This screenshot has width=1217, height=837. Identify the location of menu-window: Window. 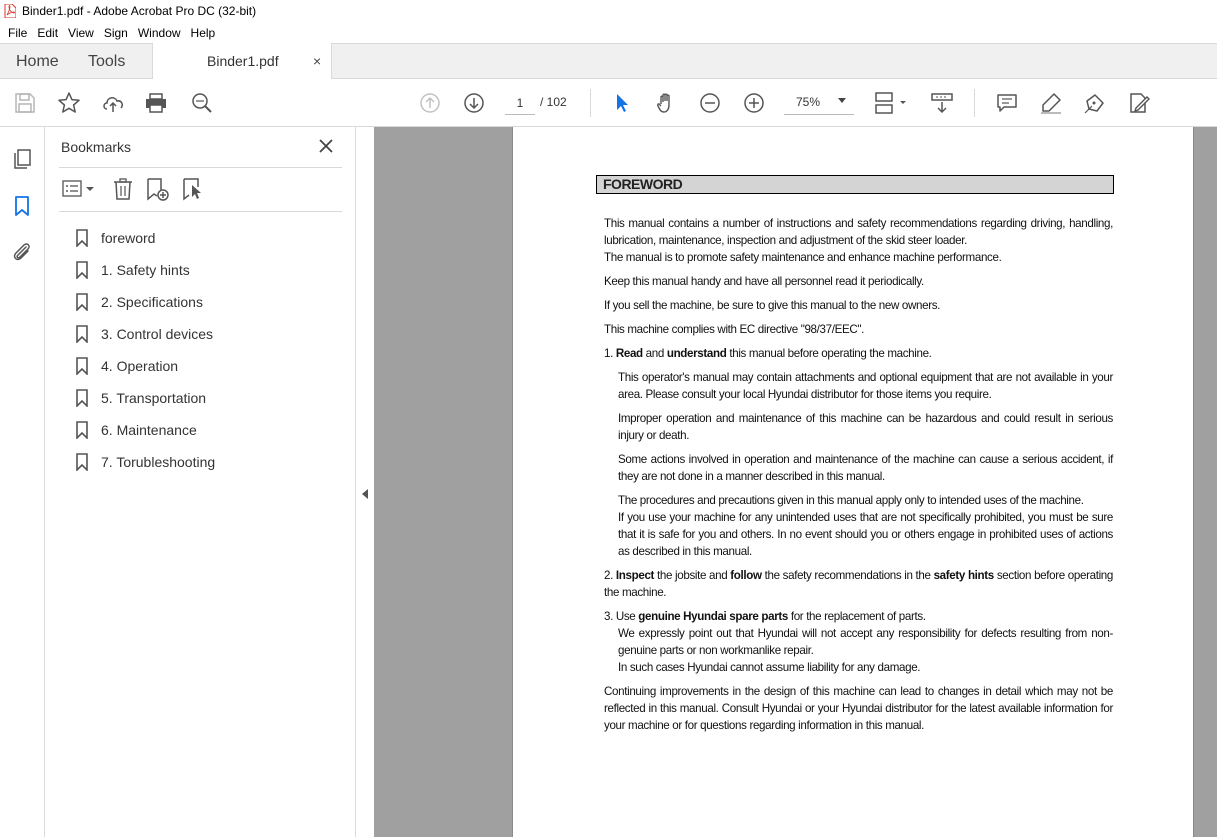
(159, 33).